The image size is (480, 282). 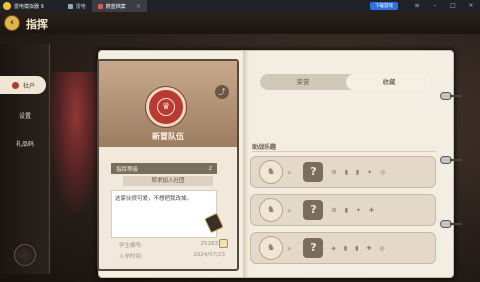 What do you see at coordinates (172, 245) in the screenshot?
I see `student-id-row: 学生编号: 2528377` at bounding box center [172, 245].